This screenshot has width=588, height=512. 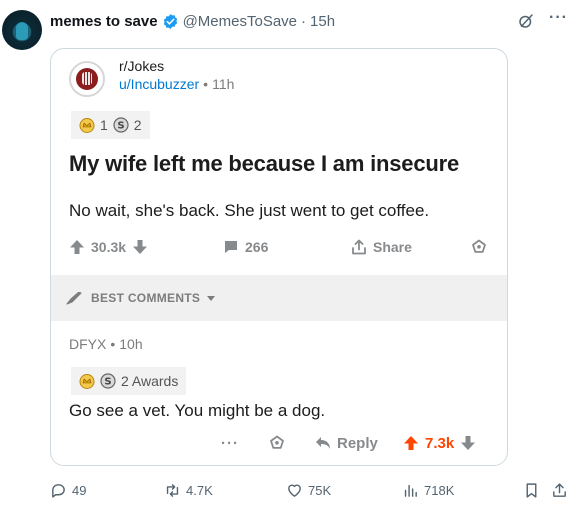 I want to click on share-label: Share, so click(x=392, y=247).